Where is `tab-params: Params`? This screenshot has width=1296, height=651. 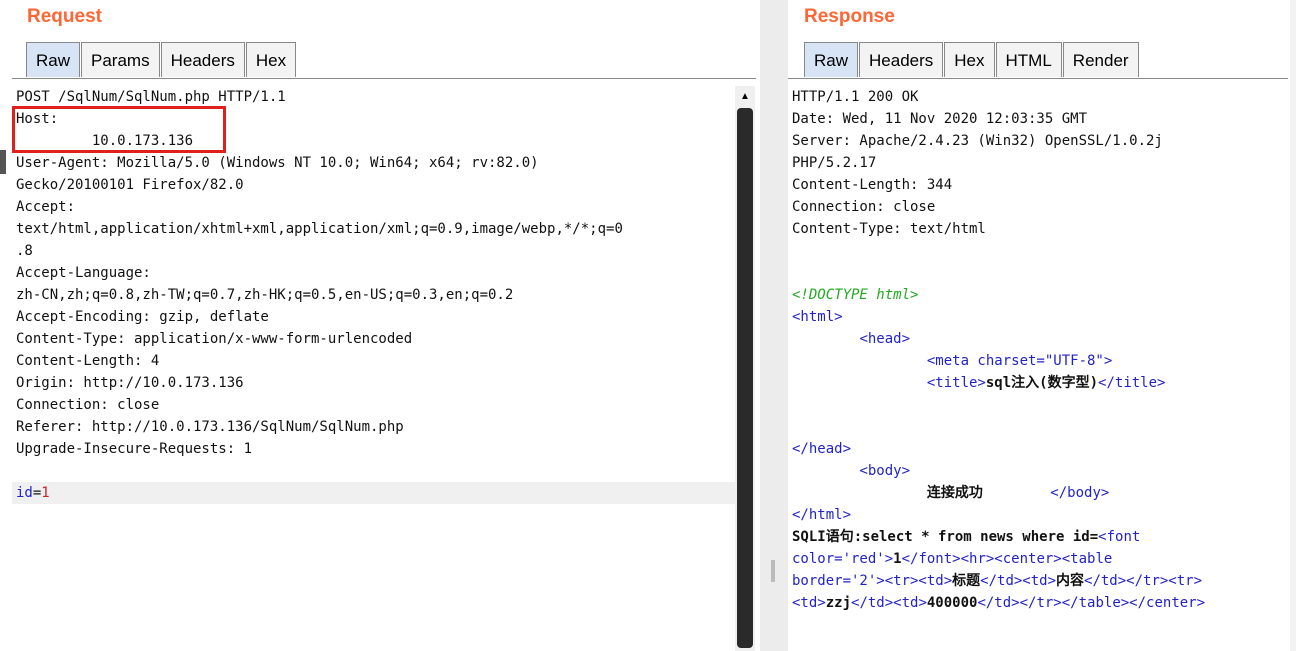 tab-params: Params is located at coordinates (120, 59).